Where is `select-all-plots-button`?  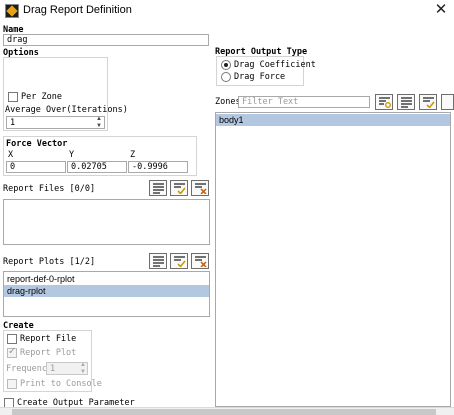
select-all-plots-button is located at coordinates (158, 261).